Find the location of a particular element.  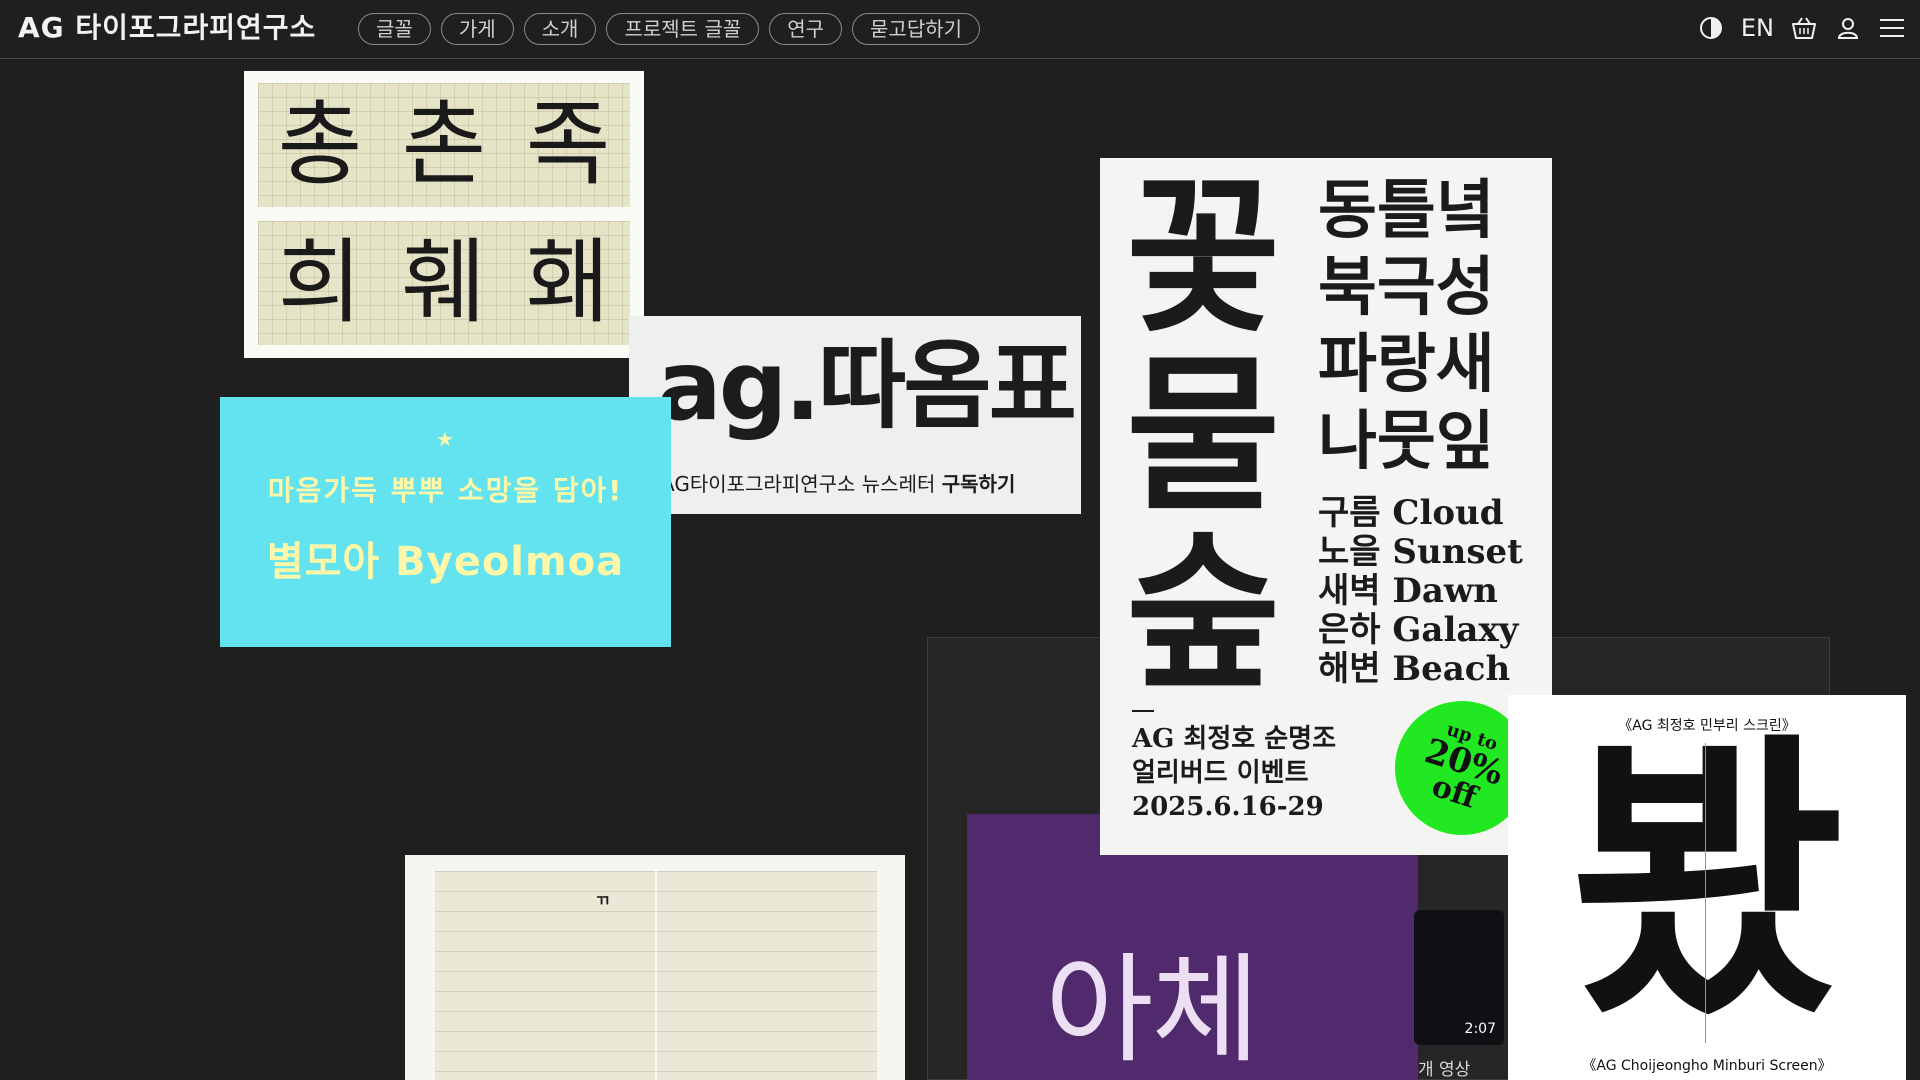

poster-words: 동틀녘 북극성 파랑새 나뭇잎 is located at coordinates (1406, 326).